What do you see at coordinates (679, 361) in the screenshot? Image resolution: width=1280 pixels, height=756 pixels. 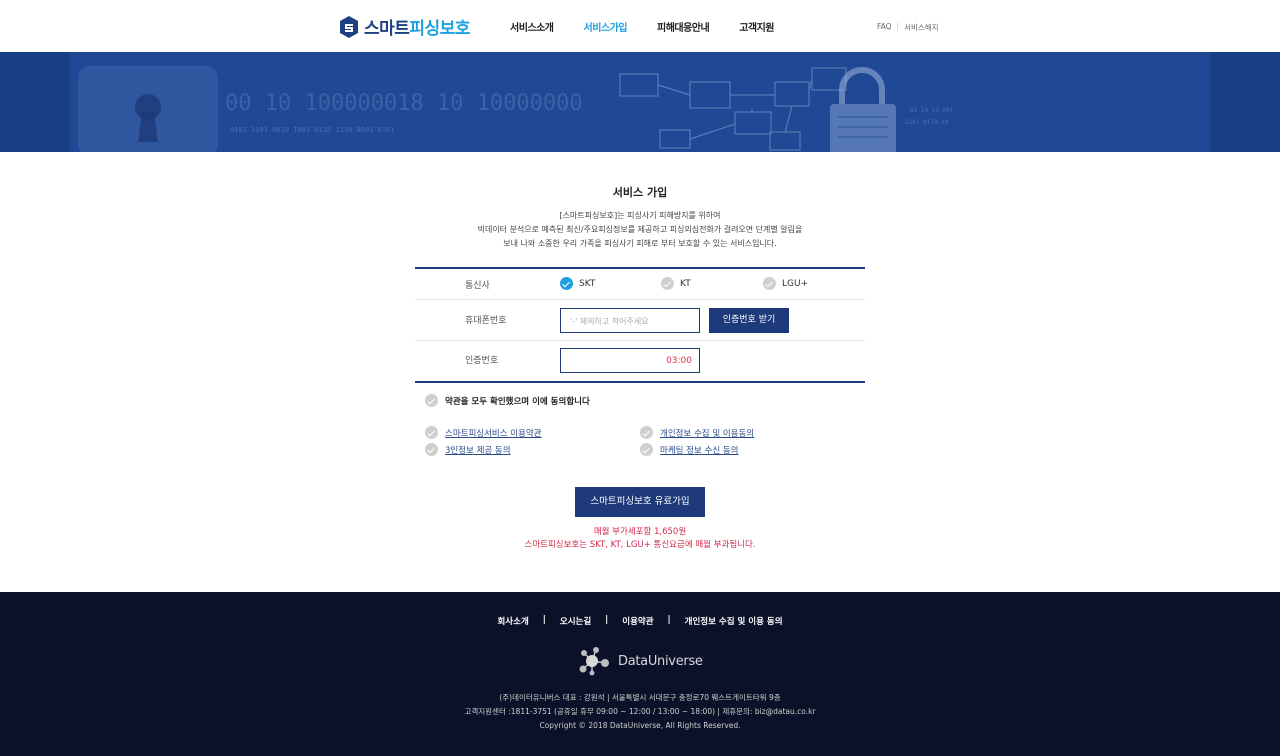 I see `countdown-timer: 03:00` at bounding box center [679, 361].